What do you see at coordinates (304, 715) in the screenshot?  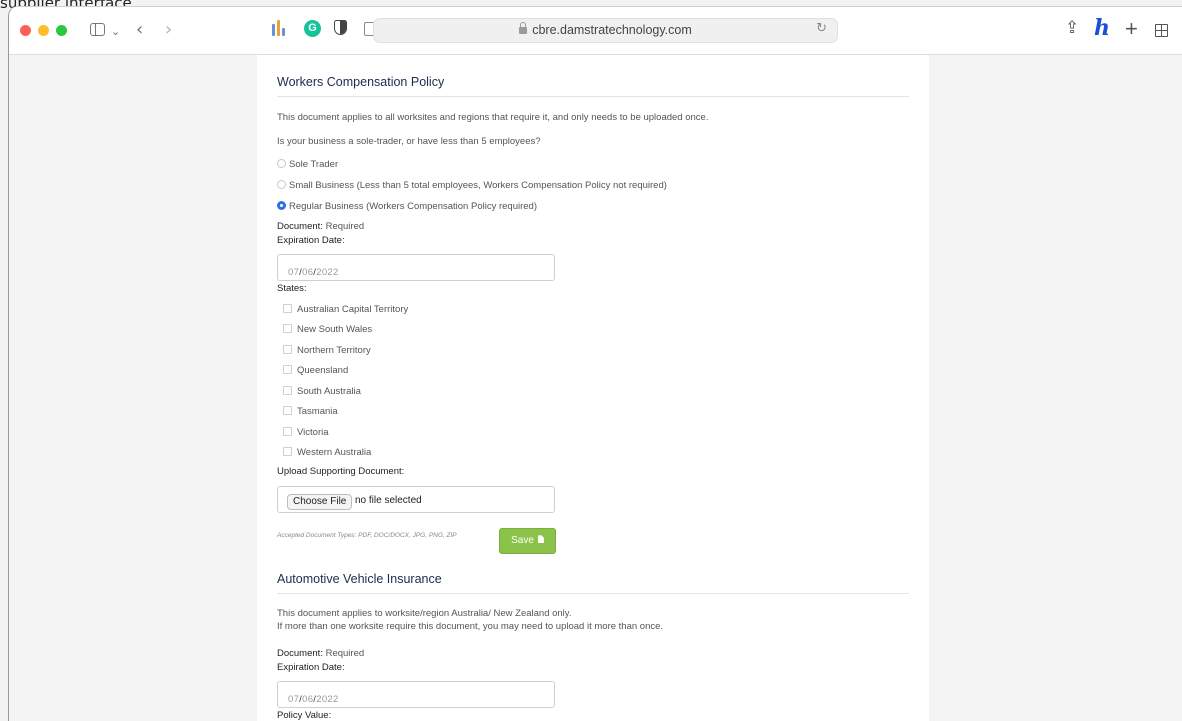 I see `policy-value-label: Policy Value:` at bounding box center [304, 715].